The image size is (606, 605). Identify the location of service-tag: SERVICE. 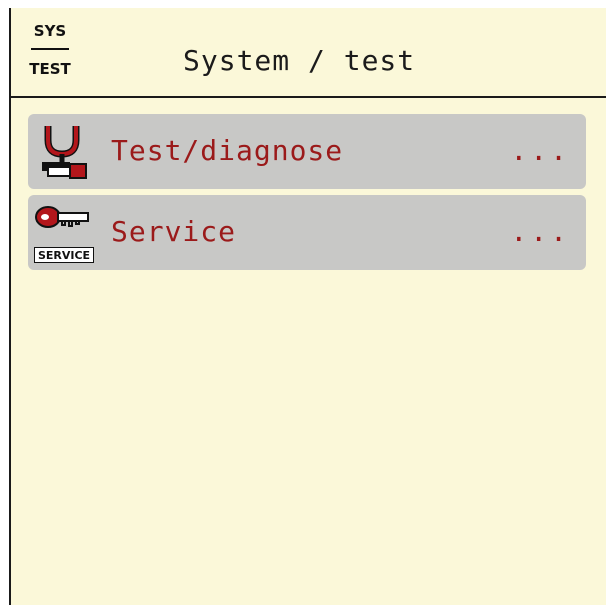
(64, 255).